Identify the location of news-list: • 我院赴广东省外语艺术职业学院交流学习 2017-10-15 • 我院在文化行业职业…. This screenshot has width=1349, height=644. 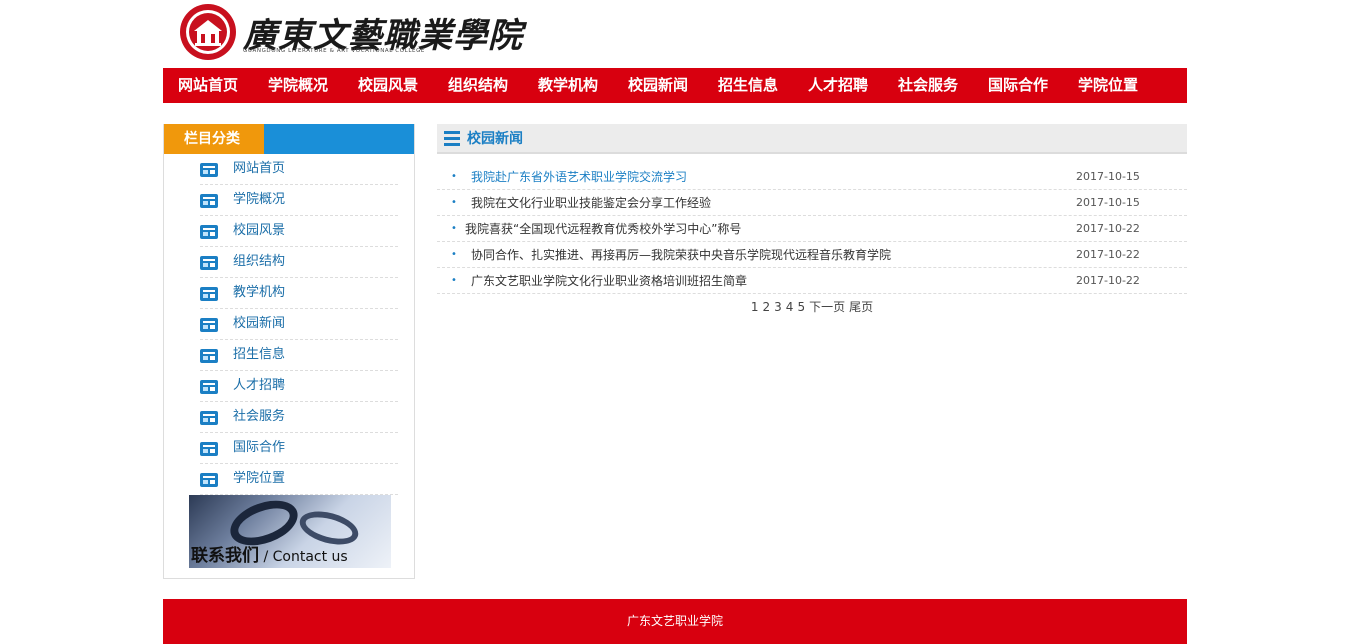
(812, 229).